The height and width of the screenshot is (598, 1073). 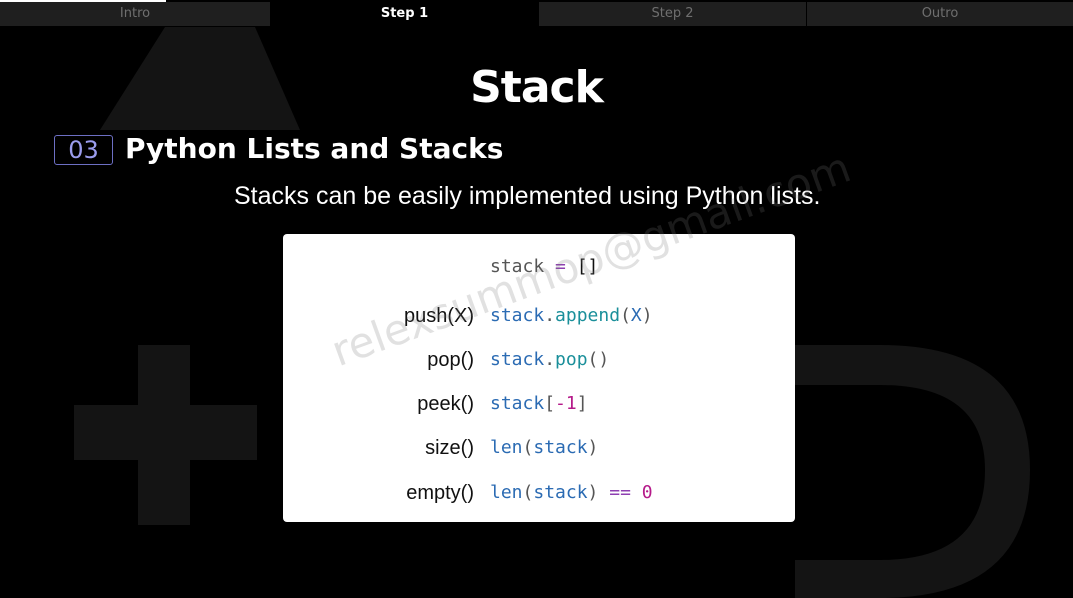 I want to click on code-token: X, so click(x=636, y=315).